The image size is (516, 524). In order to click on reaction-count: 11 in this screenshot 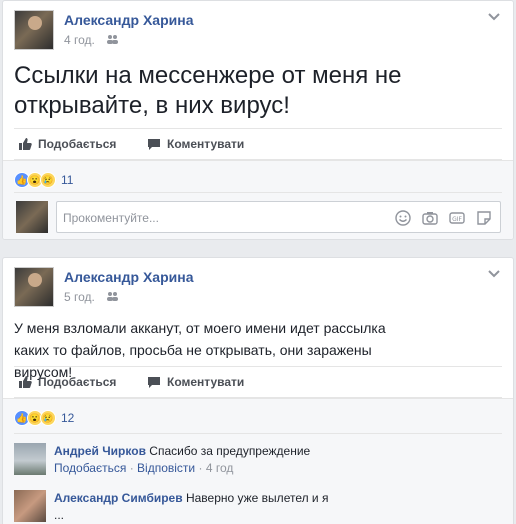, I will do `click(67, 180)`.